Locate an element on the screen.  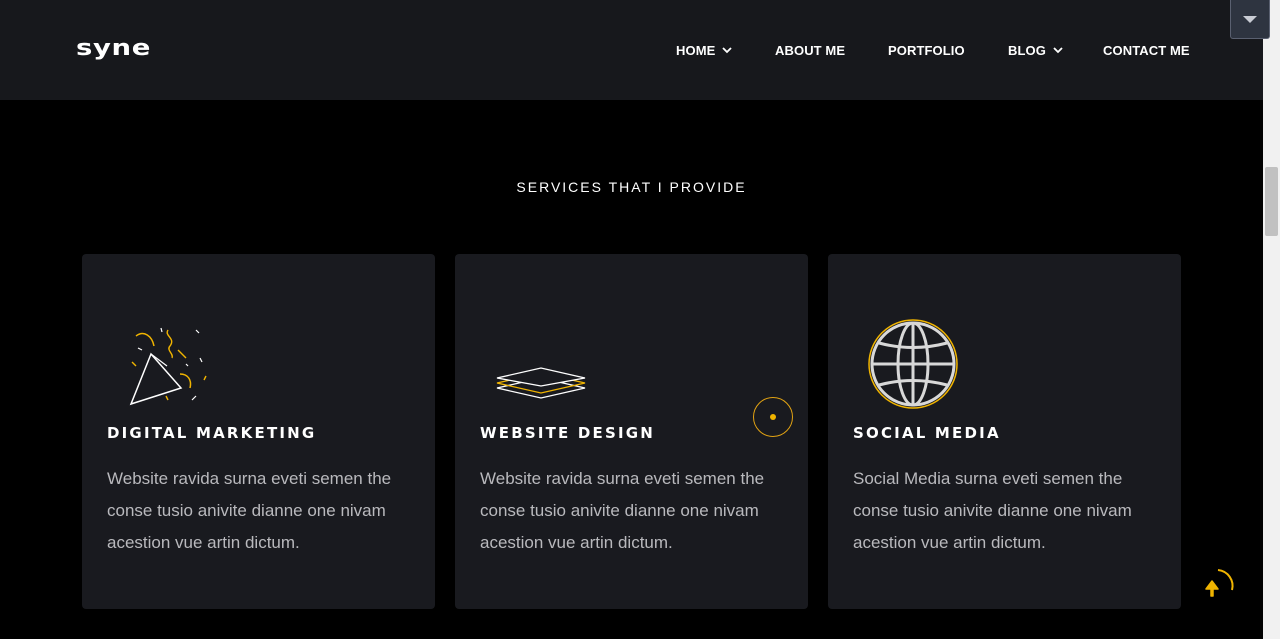
nav-home-label: HOME is located at coordinates (696, 50).